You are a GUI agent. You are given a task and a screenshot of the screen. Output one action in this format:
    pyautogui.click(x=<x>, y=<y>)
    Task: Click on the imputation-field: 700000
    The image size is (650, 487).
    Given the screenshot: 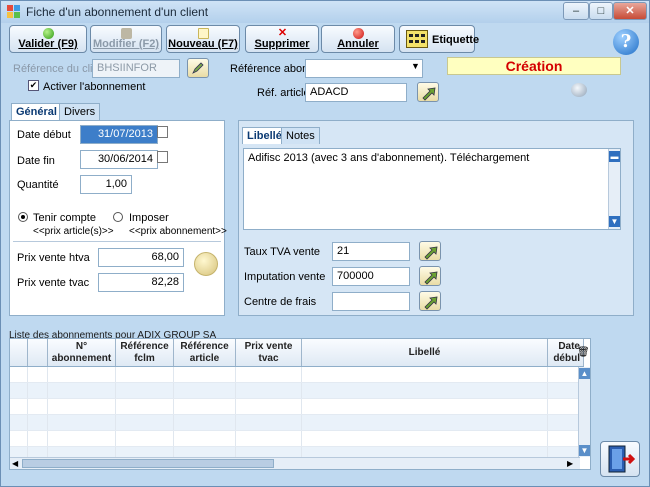 What is the action you would take?
    pyautogui.click(x=371, y=276)
    